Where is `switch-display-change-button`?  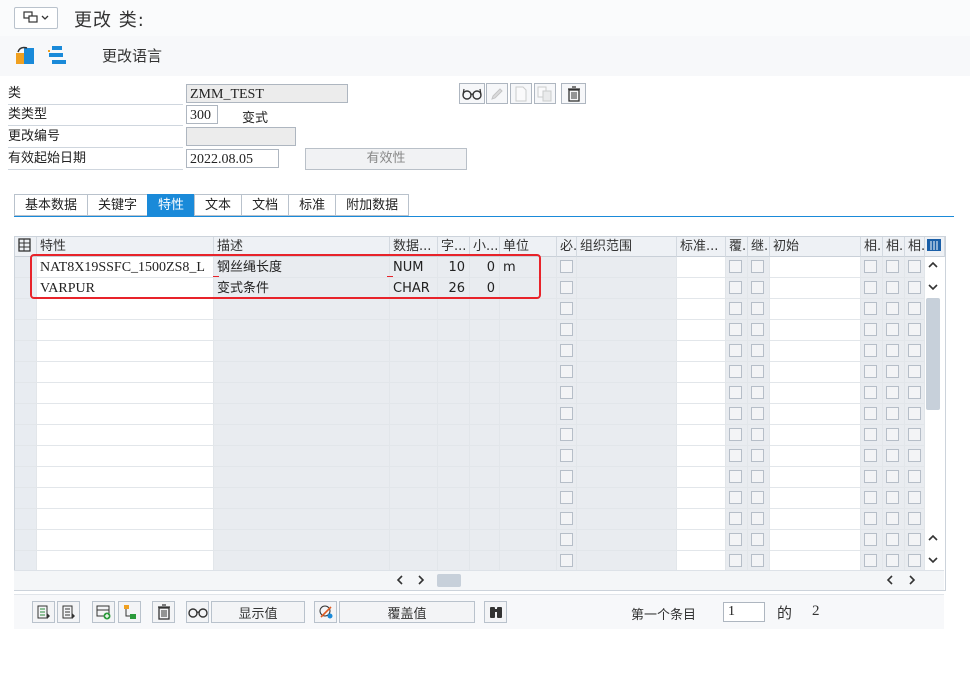
switch-display-change-button is located at coordinates (26, 55).